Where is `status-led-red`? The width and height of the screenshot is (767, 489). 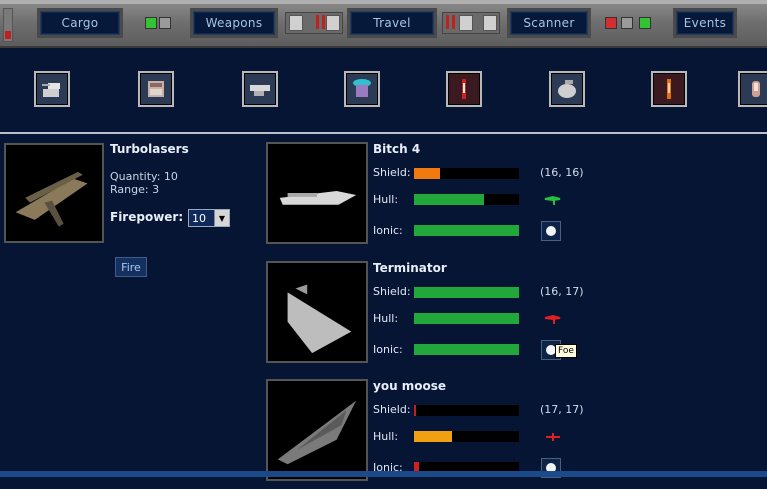 status-led-red is located at coordinates (611, 23).